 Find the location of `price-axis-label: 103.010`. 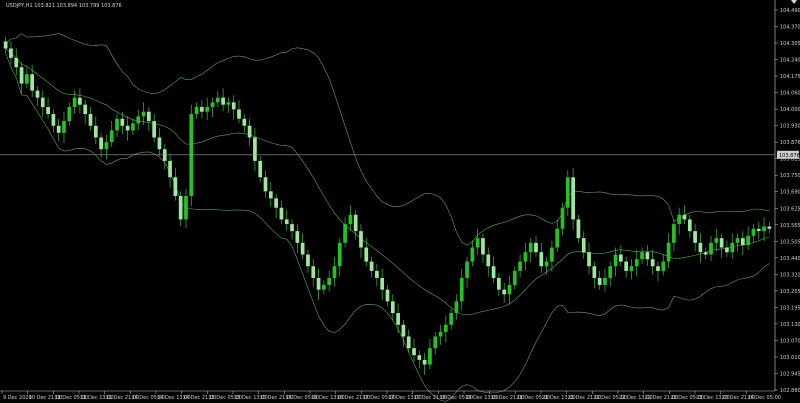

price-axis-label: 103.010 is located at coordinates (790, 358).